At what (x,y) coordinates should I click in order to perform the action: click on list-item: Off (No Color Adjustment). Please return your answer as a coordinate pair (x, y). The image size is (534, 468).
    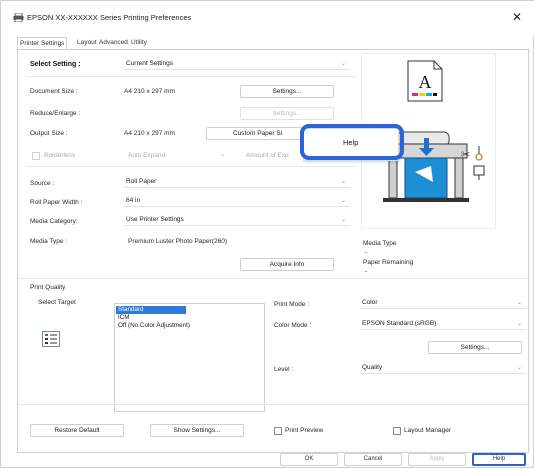
    Looking at the image, I should click on (176, 326).